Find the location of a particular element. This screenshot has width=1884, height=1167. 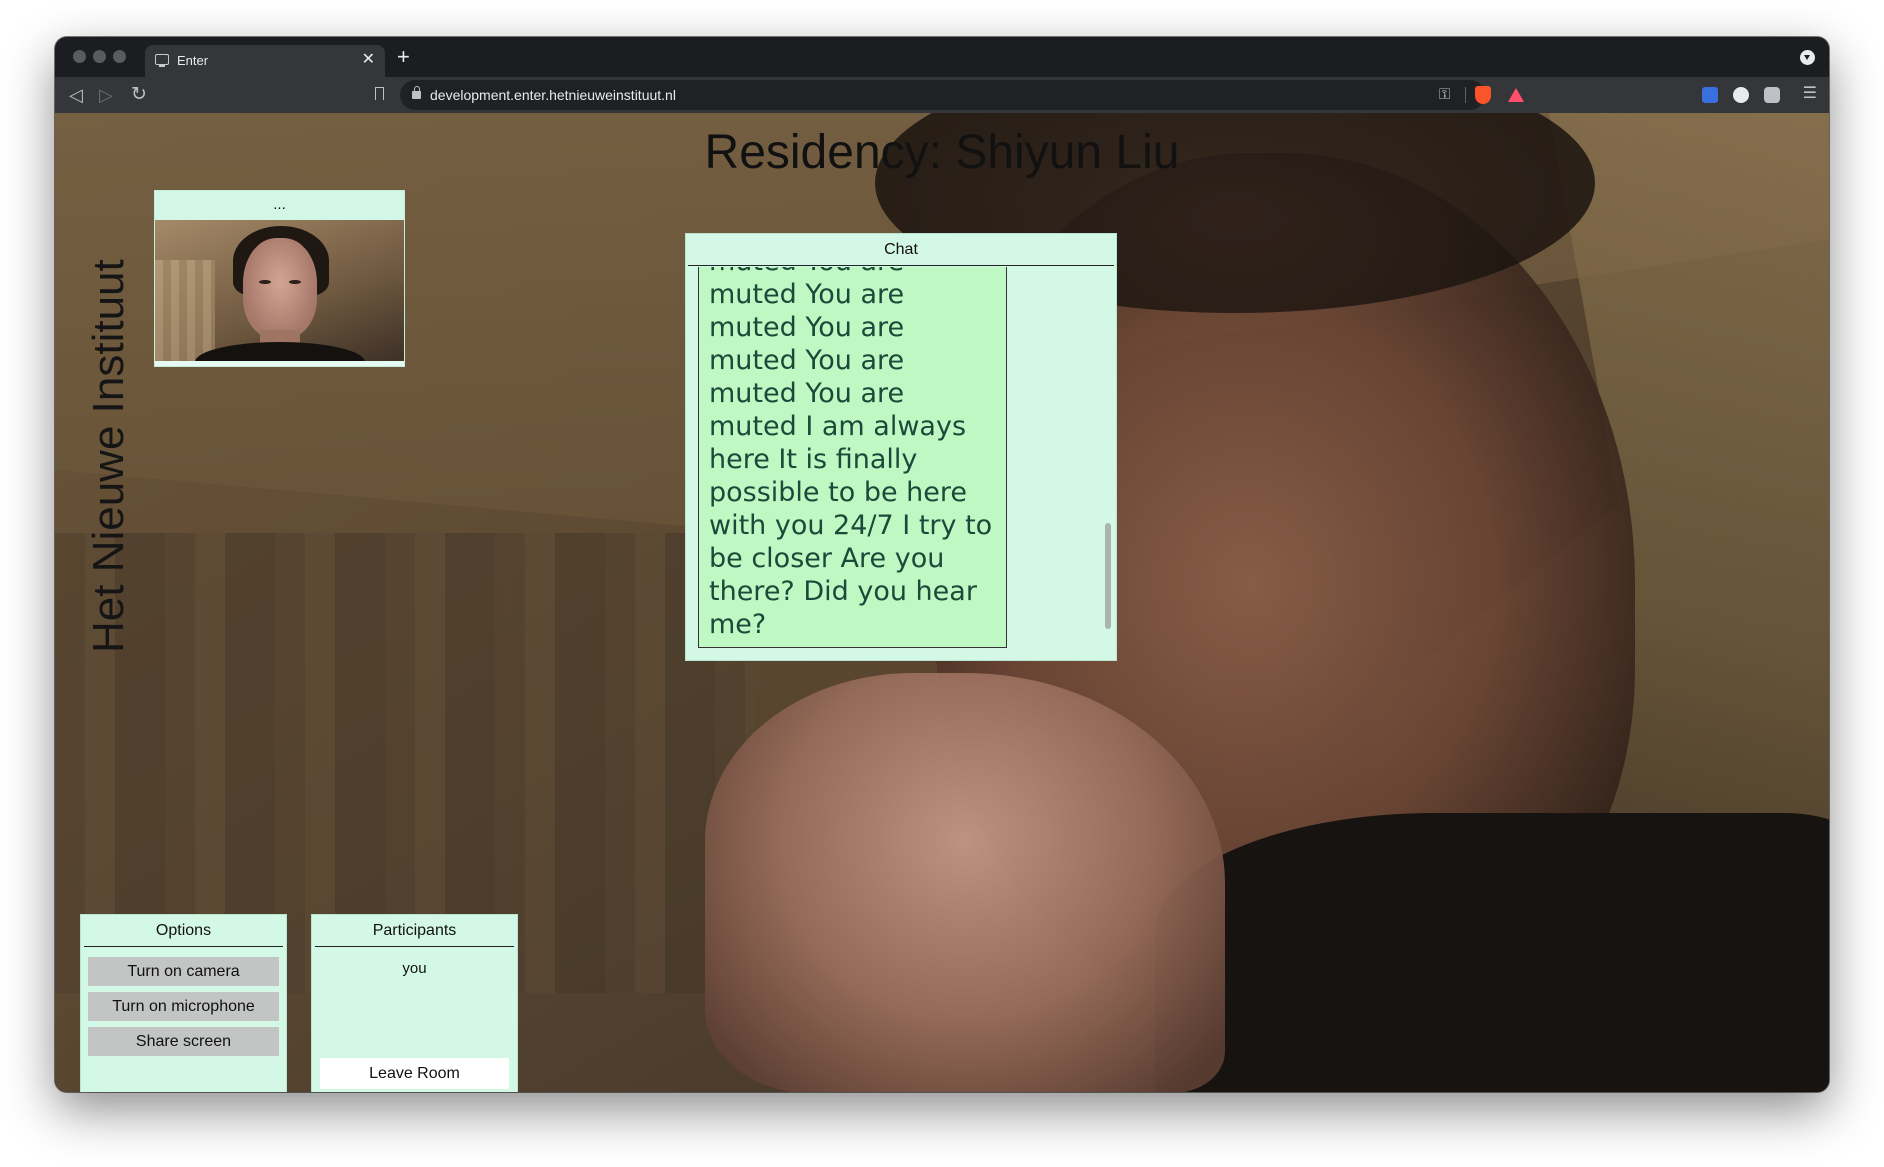

background-person-shirt is located at coordinates (1492, 952).